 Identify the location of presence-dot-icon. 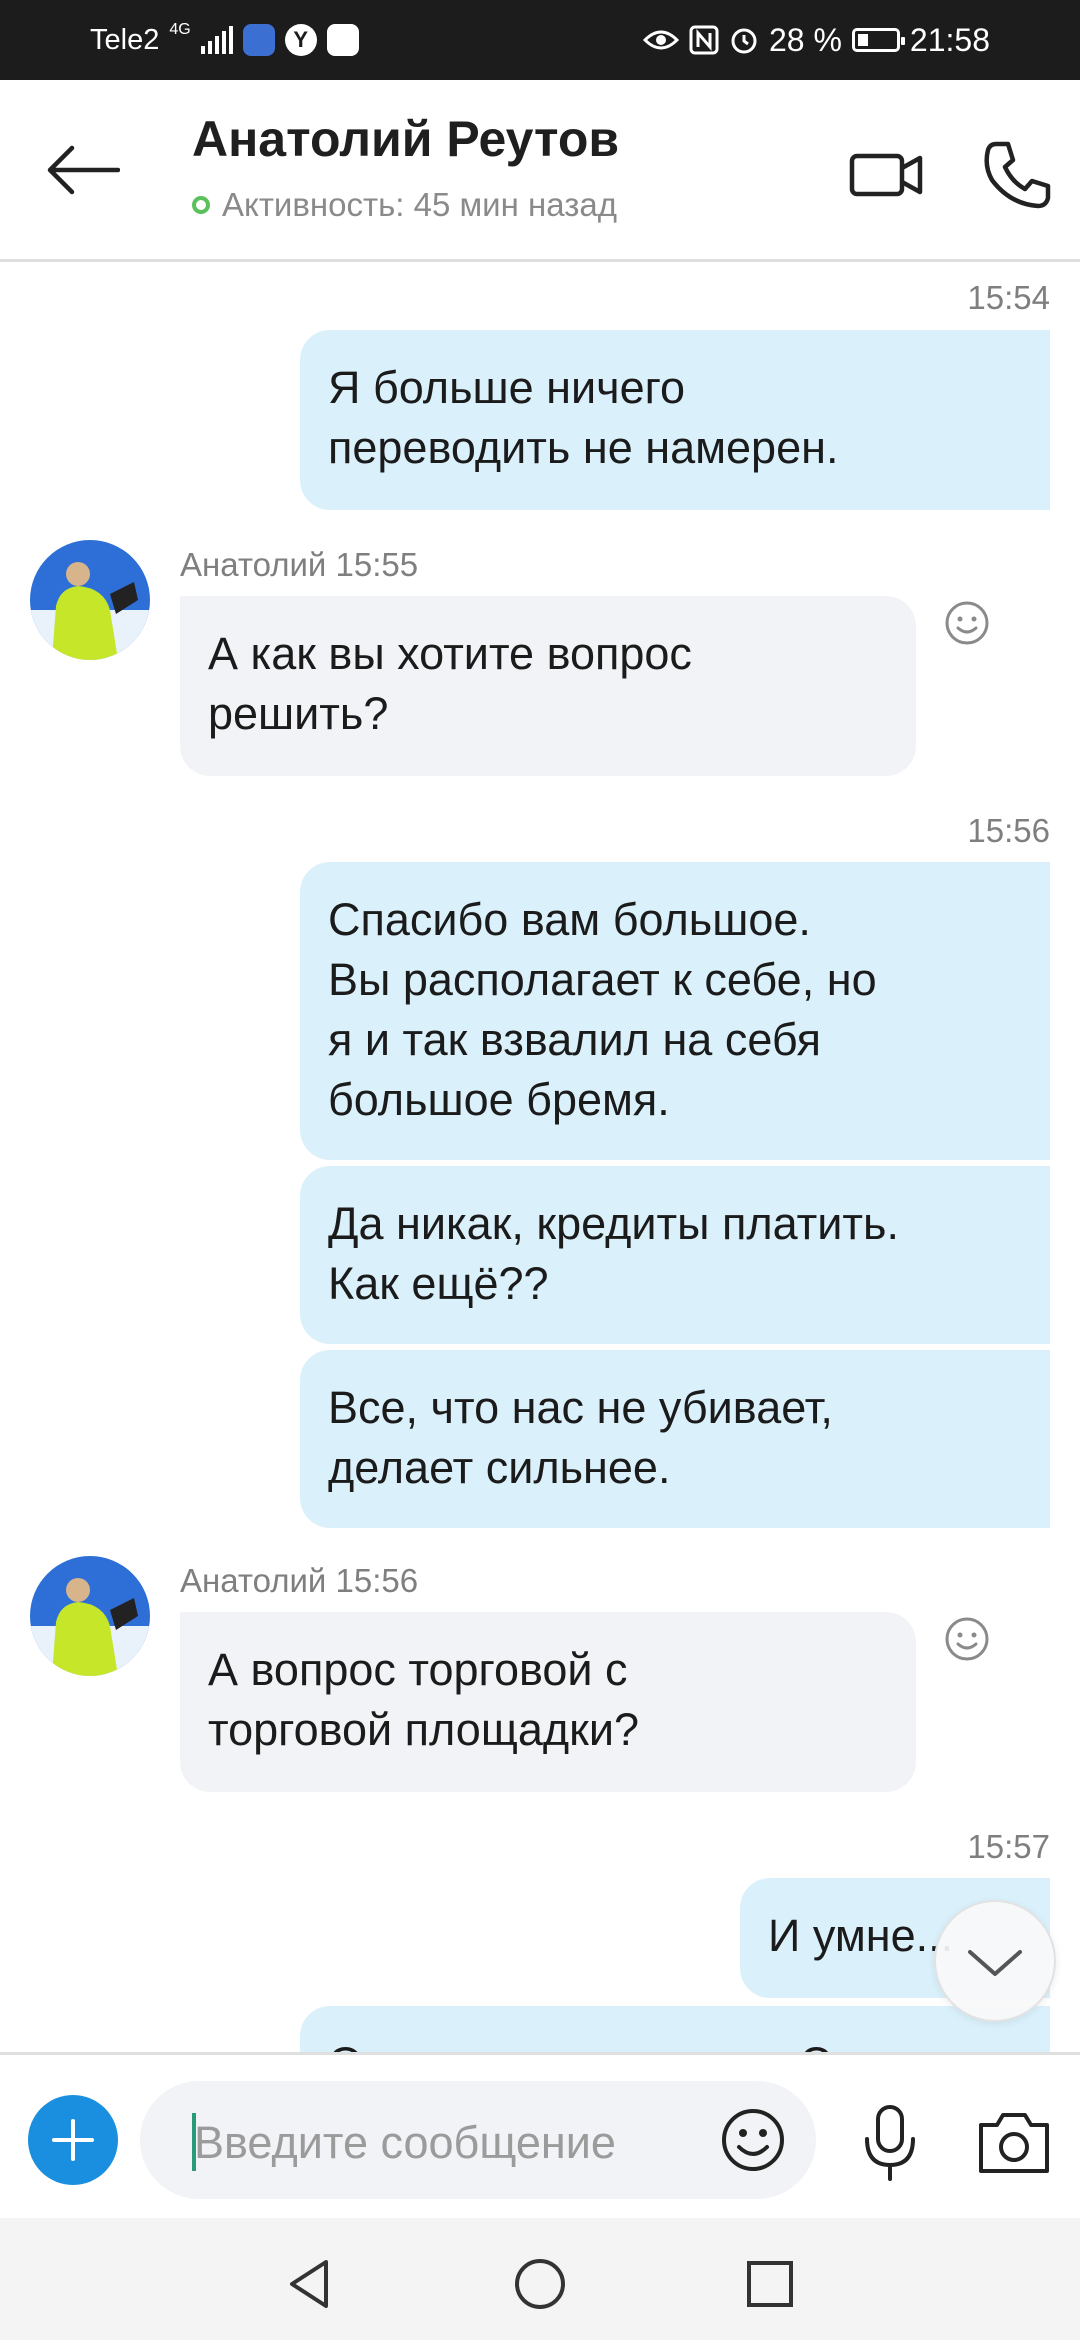
(201, 205).